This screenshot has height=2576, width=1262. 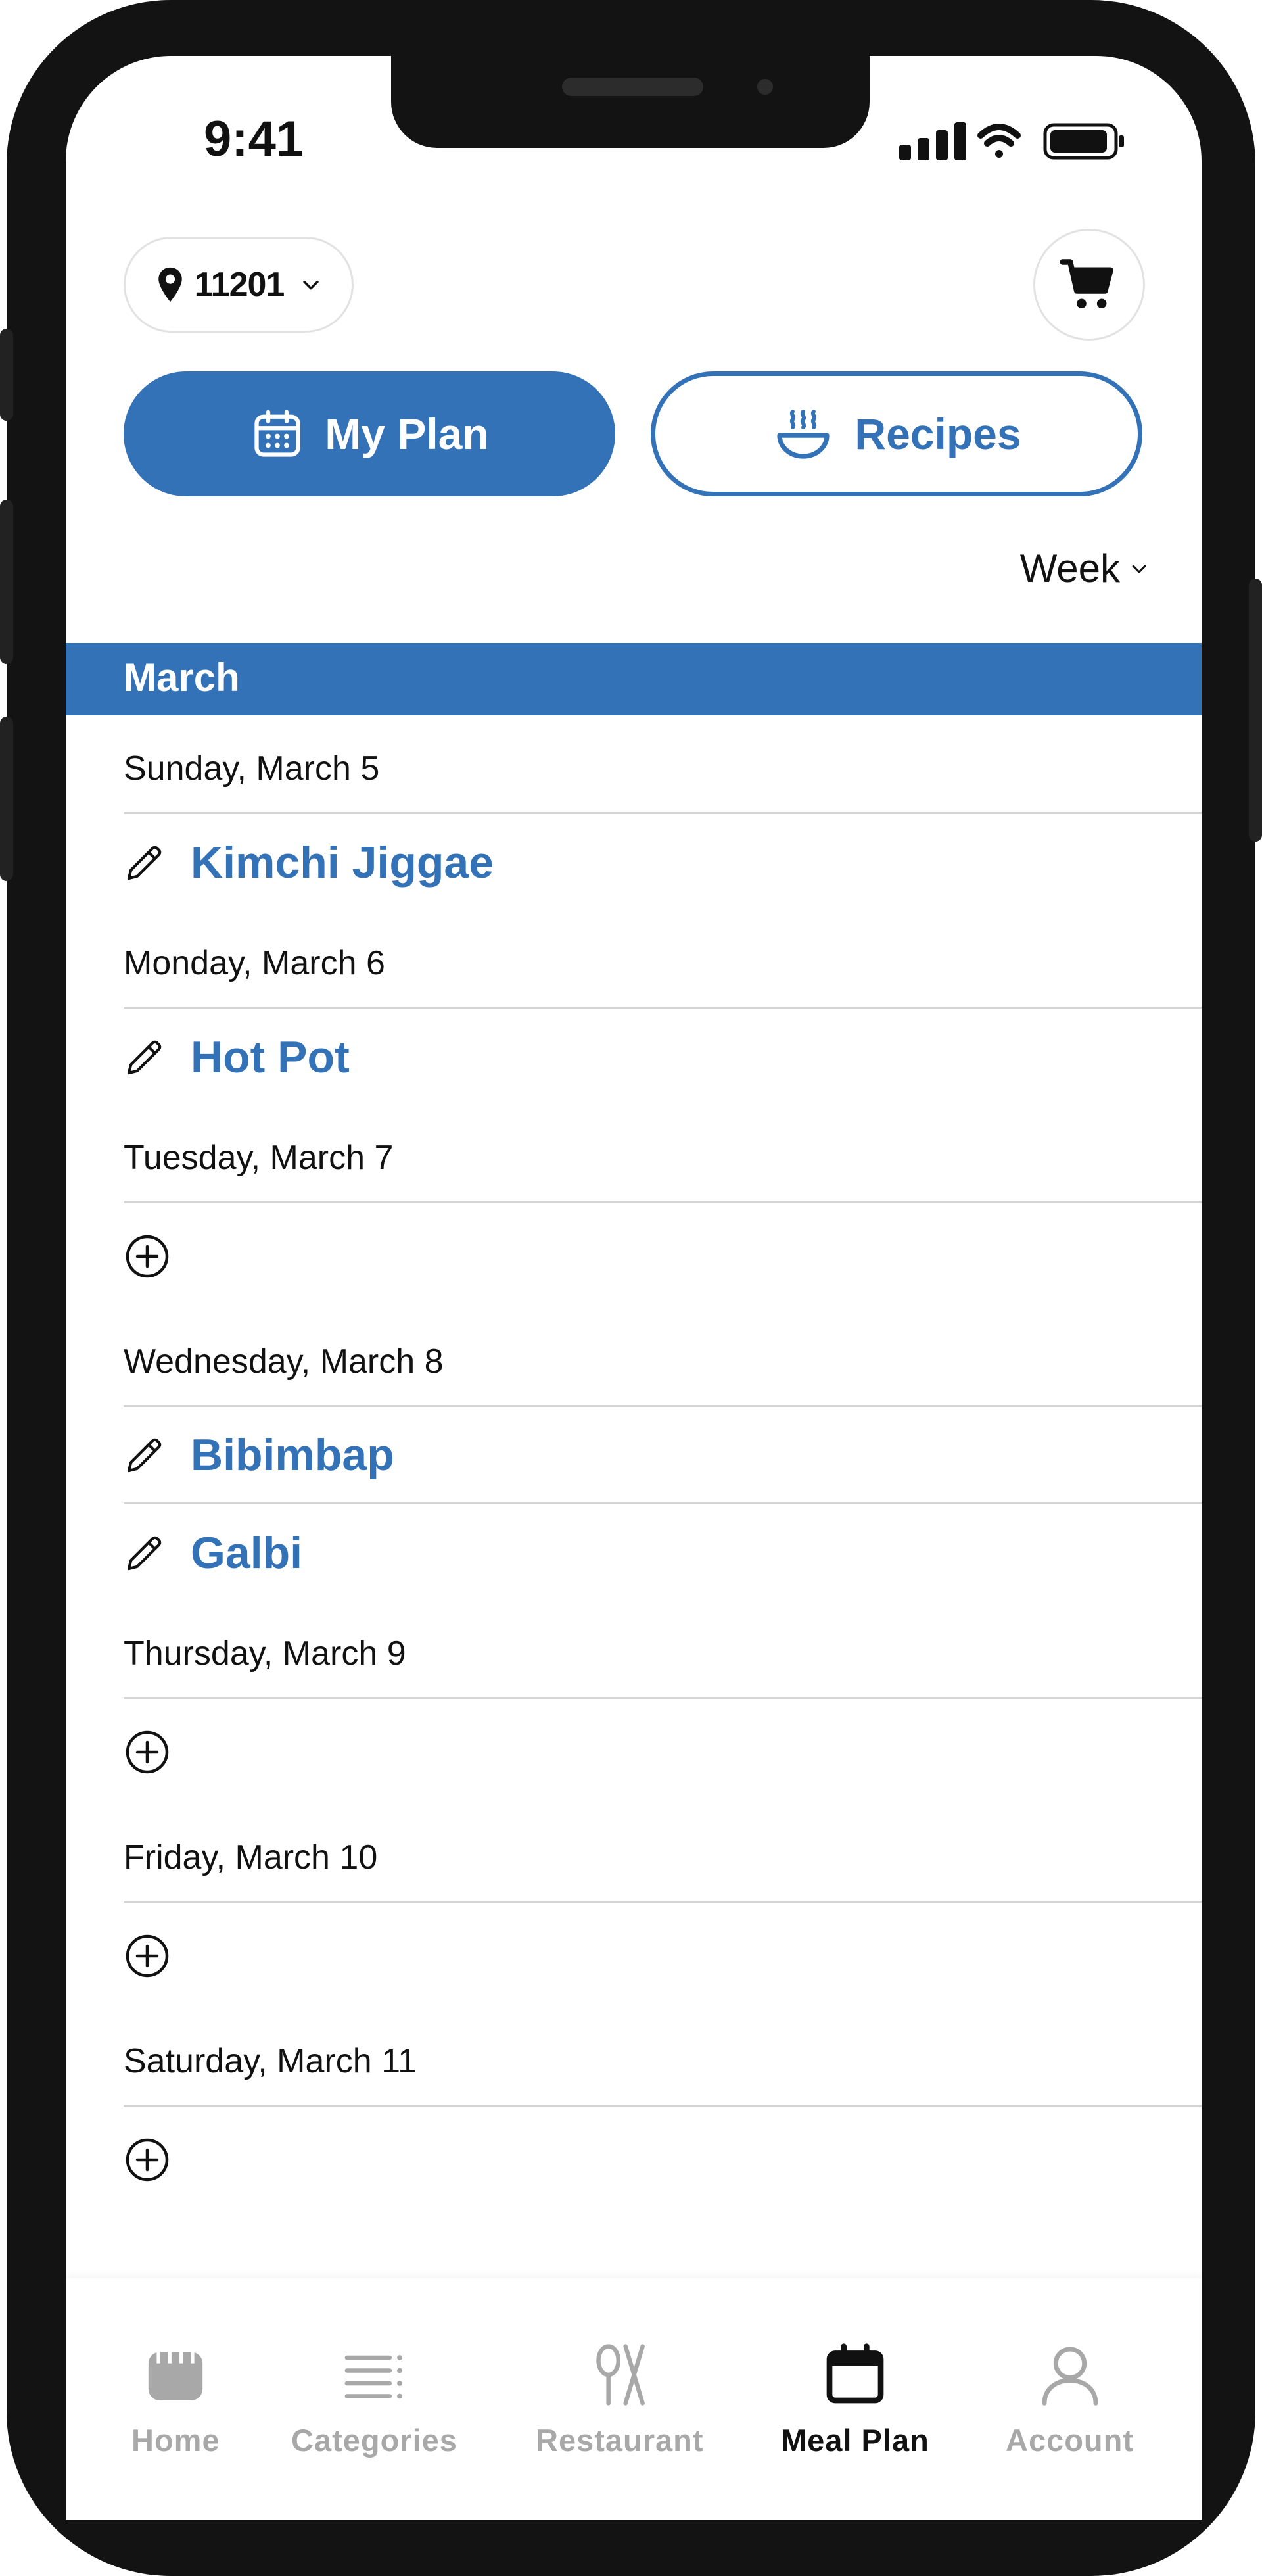 I want to click on recipes-button: Recipes, so click(x=897, y=434).